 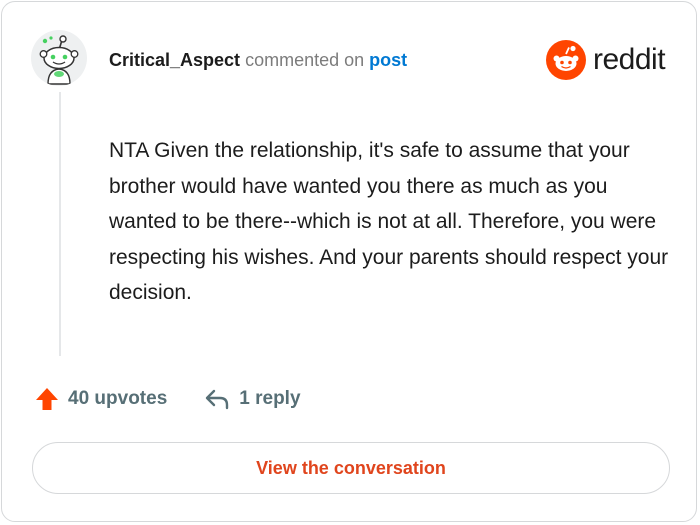 What do you see at coordinates (305, 60) in the screenshot?
I see `comment-action-text: commented on` at bounding box center [305, 60].